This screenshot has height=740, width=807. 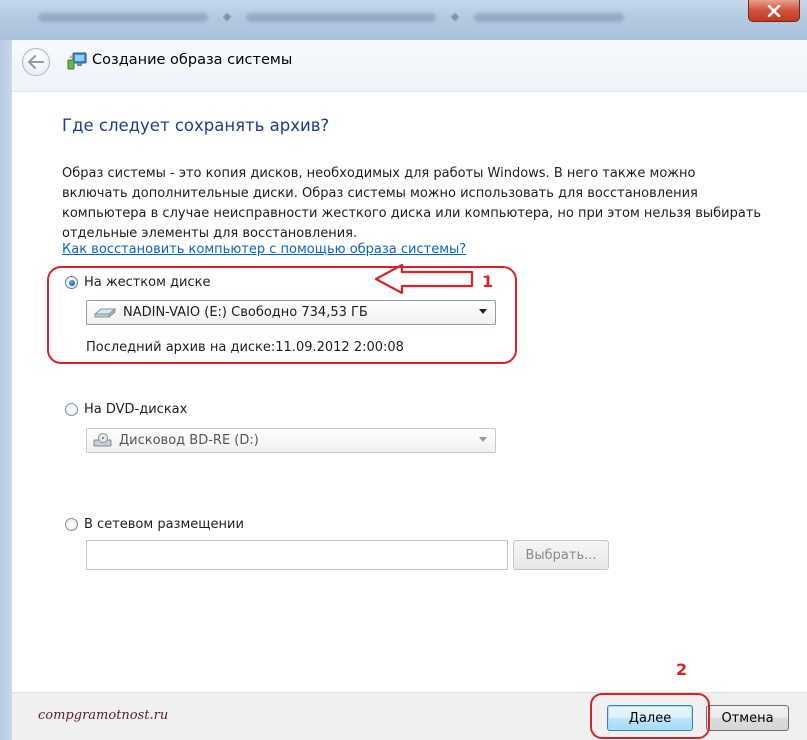 What do you see at coordinates (409, 66) in the screenshot?
I see `wizard-header: Создание образа системы` at bounding box center [409, 66].